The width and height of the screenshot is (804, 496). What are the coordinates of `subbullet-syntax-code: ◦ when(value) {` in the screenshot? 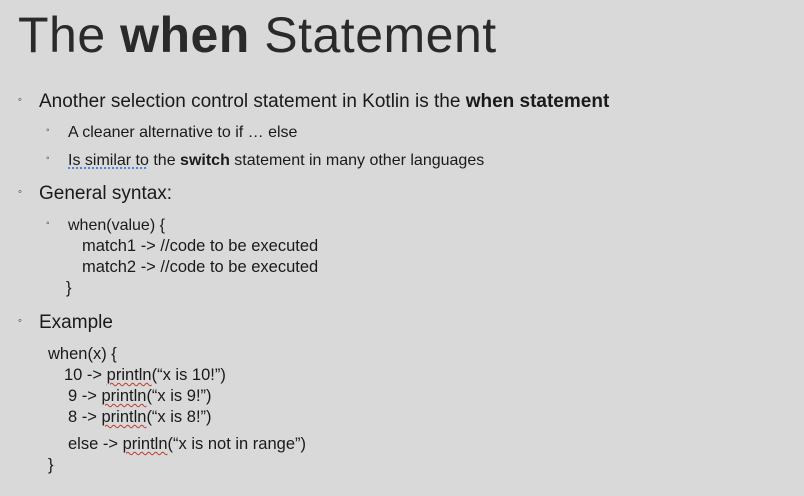 It's located at (105, 226).